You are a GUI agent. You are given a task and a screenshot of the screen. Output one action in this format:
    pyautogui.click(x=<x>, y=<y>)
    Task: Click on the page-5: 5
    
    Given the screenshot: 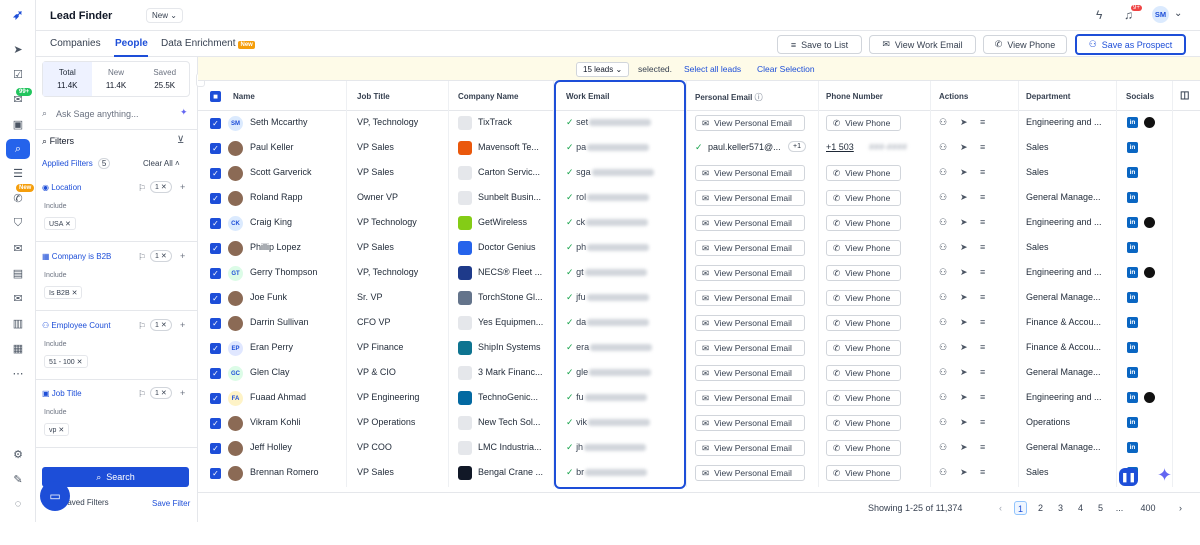 What is the action you would take?
    pyautogui.click(x=1100, y=508)
    